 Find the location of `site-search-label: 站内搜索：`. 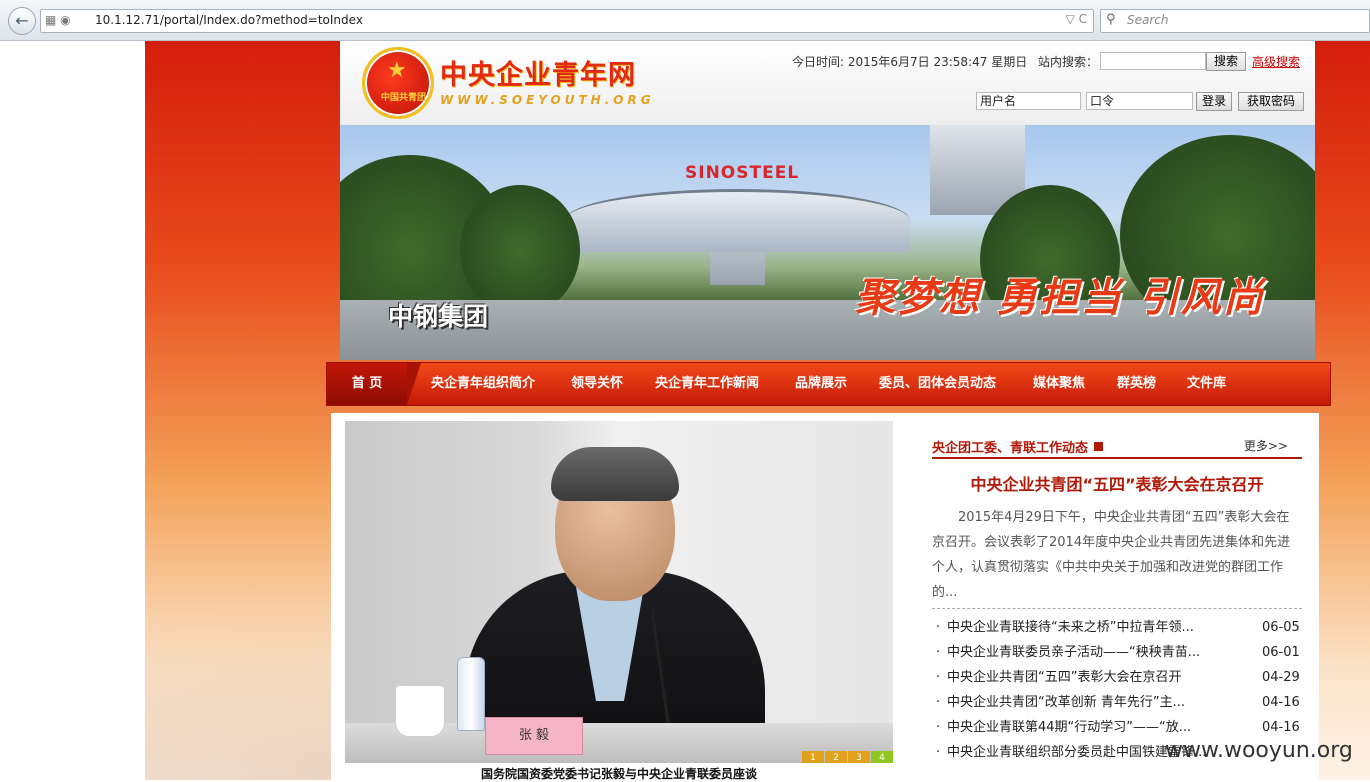

site-search-label: 站内搜索： is located at coordinates (1068, 62).